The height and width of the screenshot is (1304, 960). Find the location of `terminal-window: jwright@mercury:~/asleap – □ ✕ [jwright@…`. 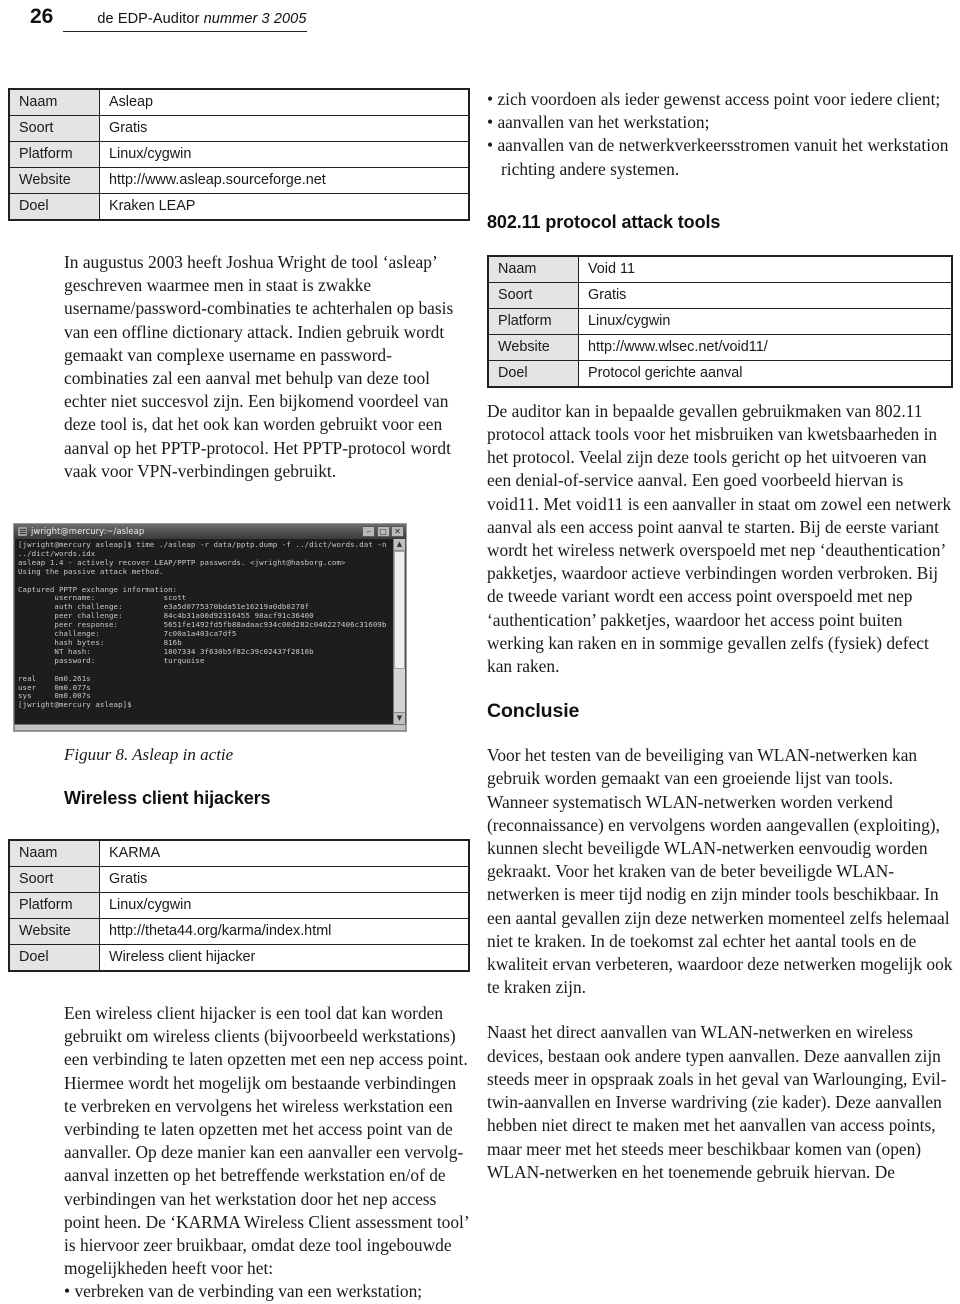

terminal-window: jwright@mercury:~/asleap – □ ✕ [jwright@… is located at coordinates (210, 628).